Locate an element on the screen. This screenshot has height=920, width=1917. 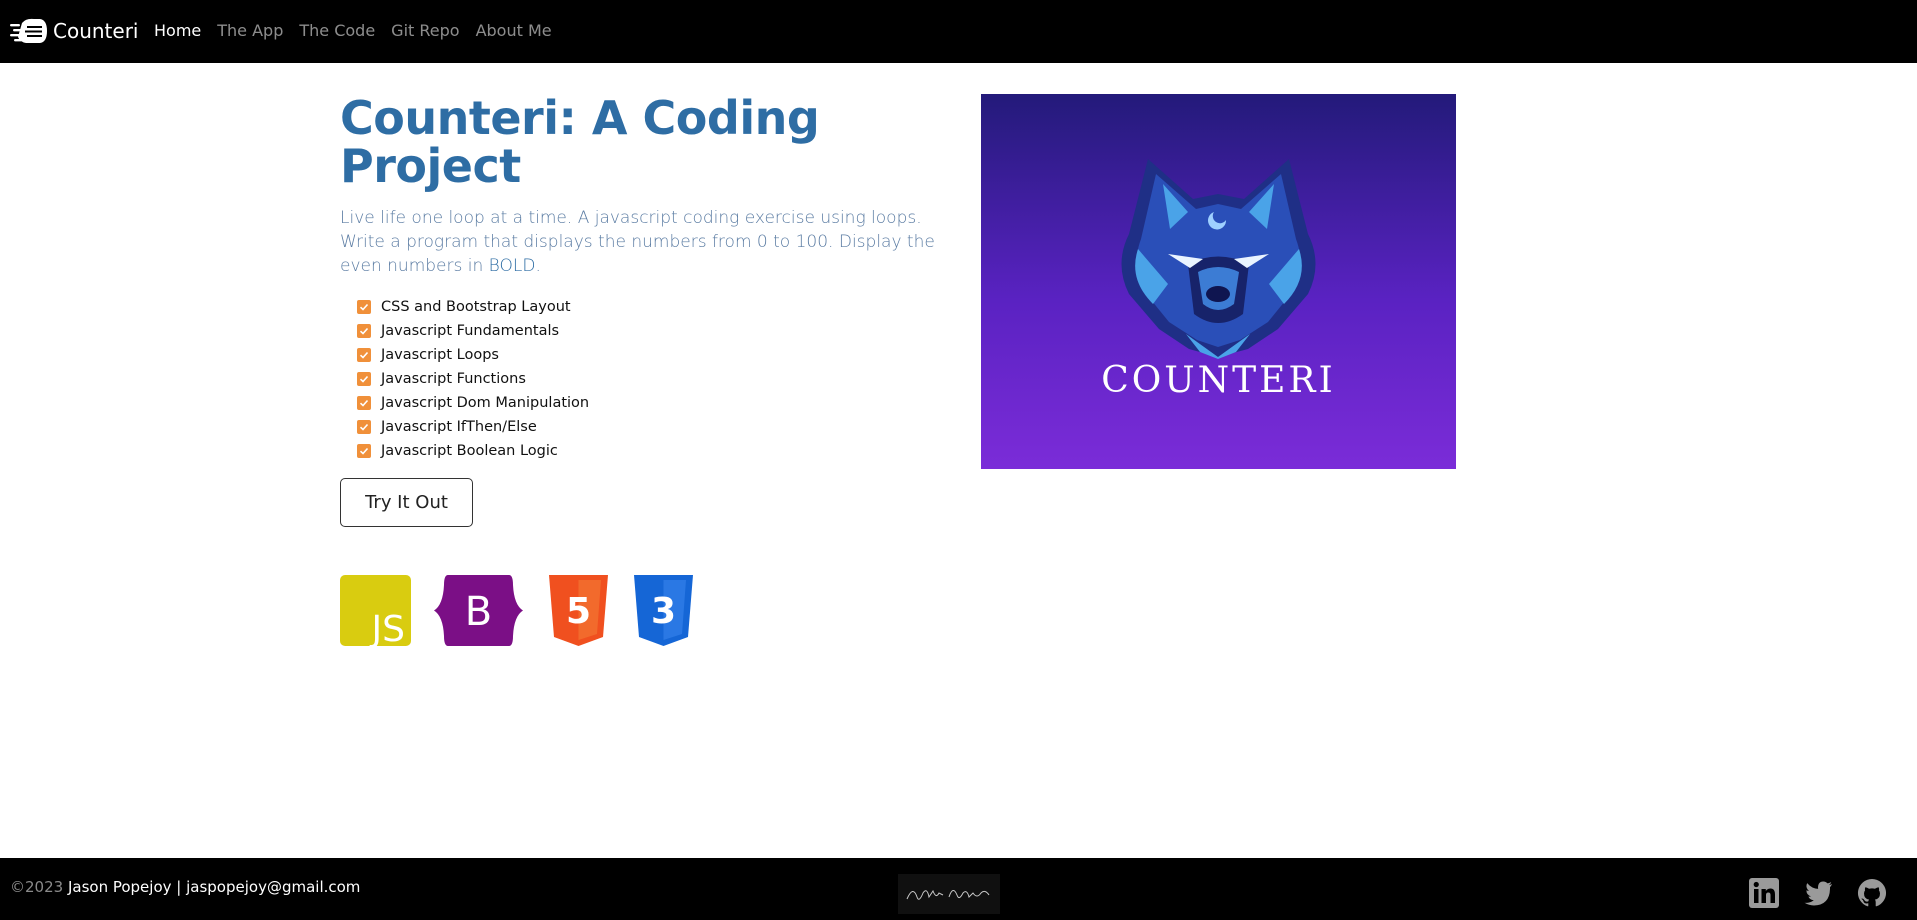
try-it-out-button: Try It Out is located at coordinates (406, 502).